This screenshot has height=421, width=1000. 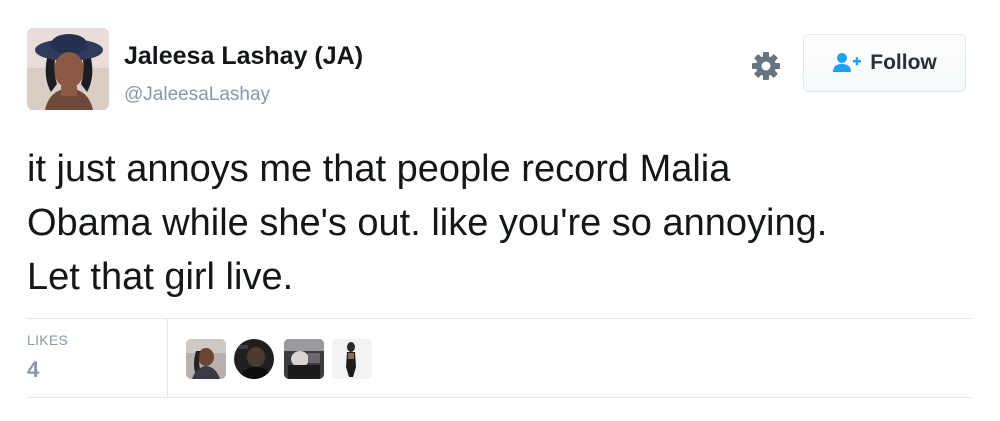 What do you see at coordinates (33, 370) in the screenshot?
I see `likes-count: 4` at bounding box center [33, 370].